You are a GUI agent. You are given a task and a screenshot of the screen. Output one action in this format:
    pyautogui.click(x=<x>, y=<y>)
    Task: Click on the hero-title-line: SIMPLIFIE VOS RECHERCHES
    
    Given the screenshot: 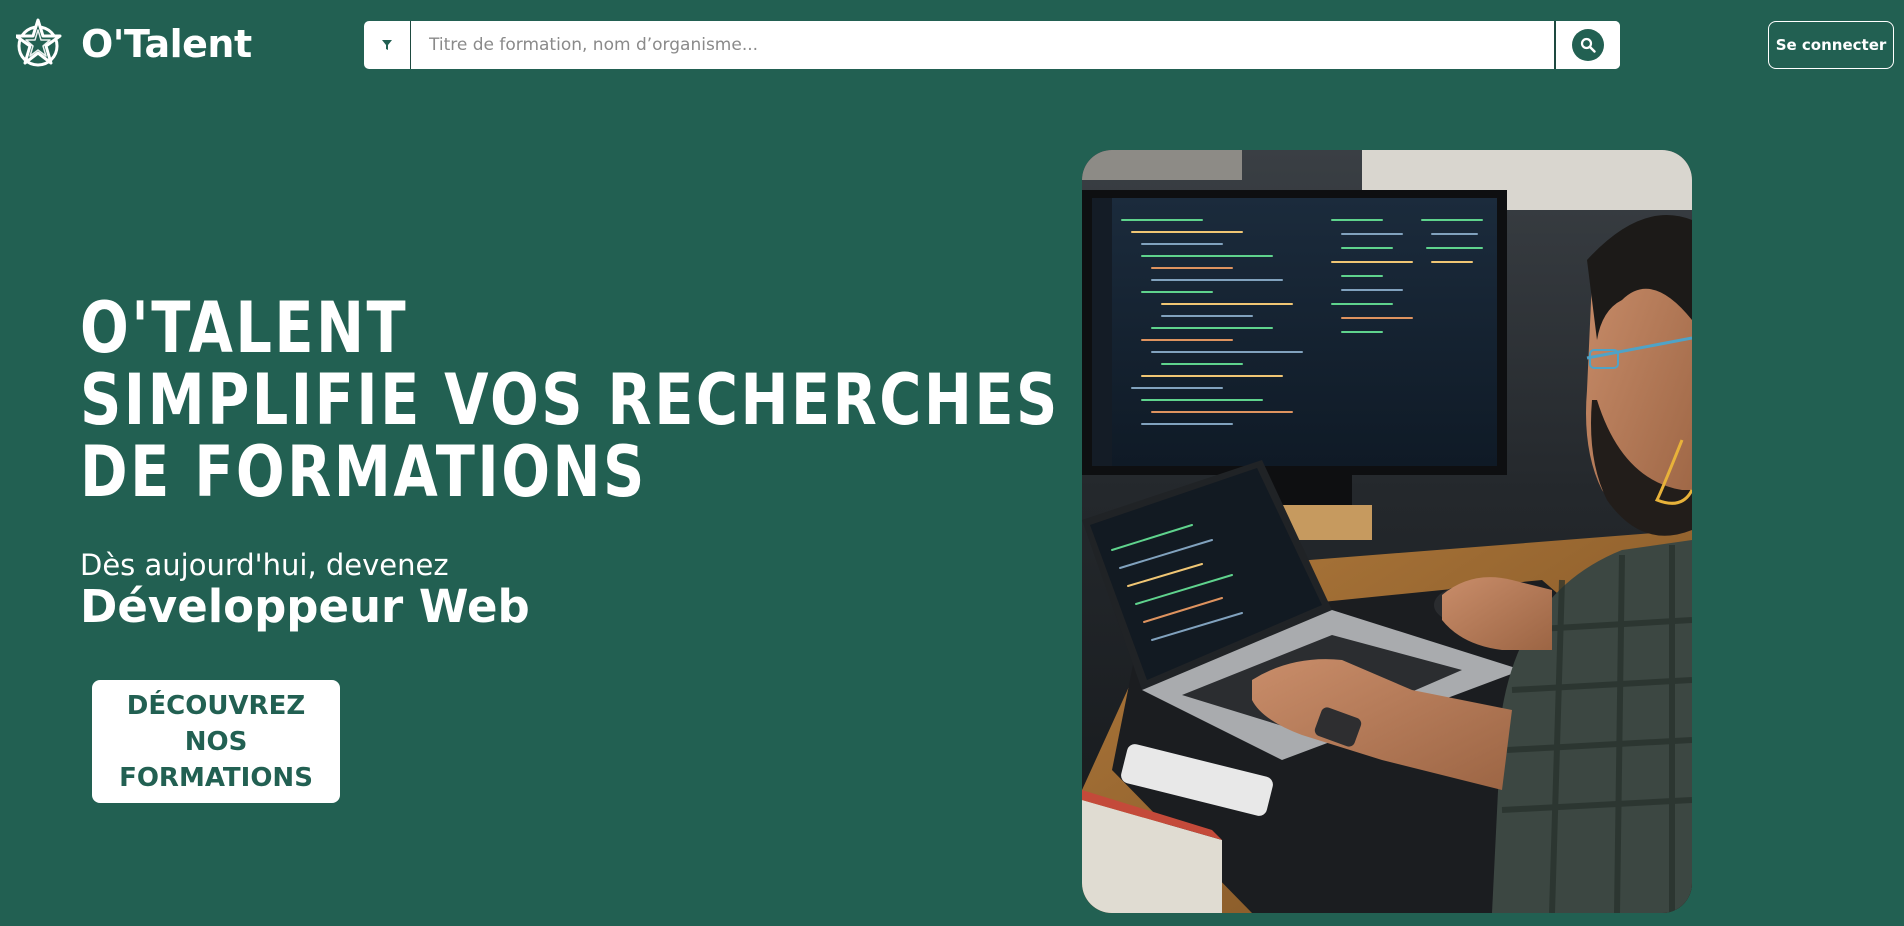 What is the action you would take?
    pyautogui.click(x=570, y=400)
    